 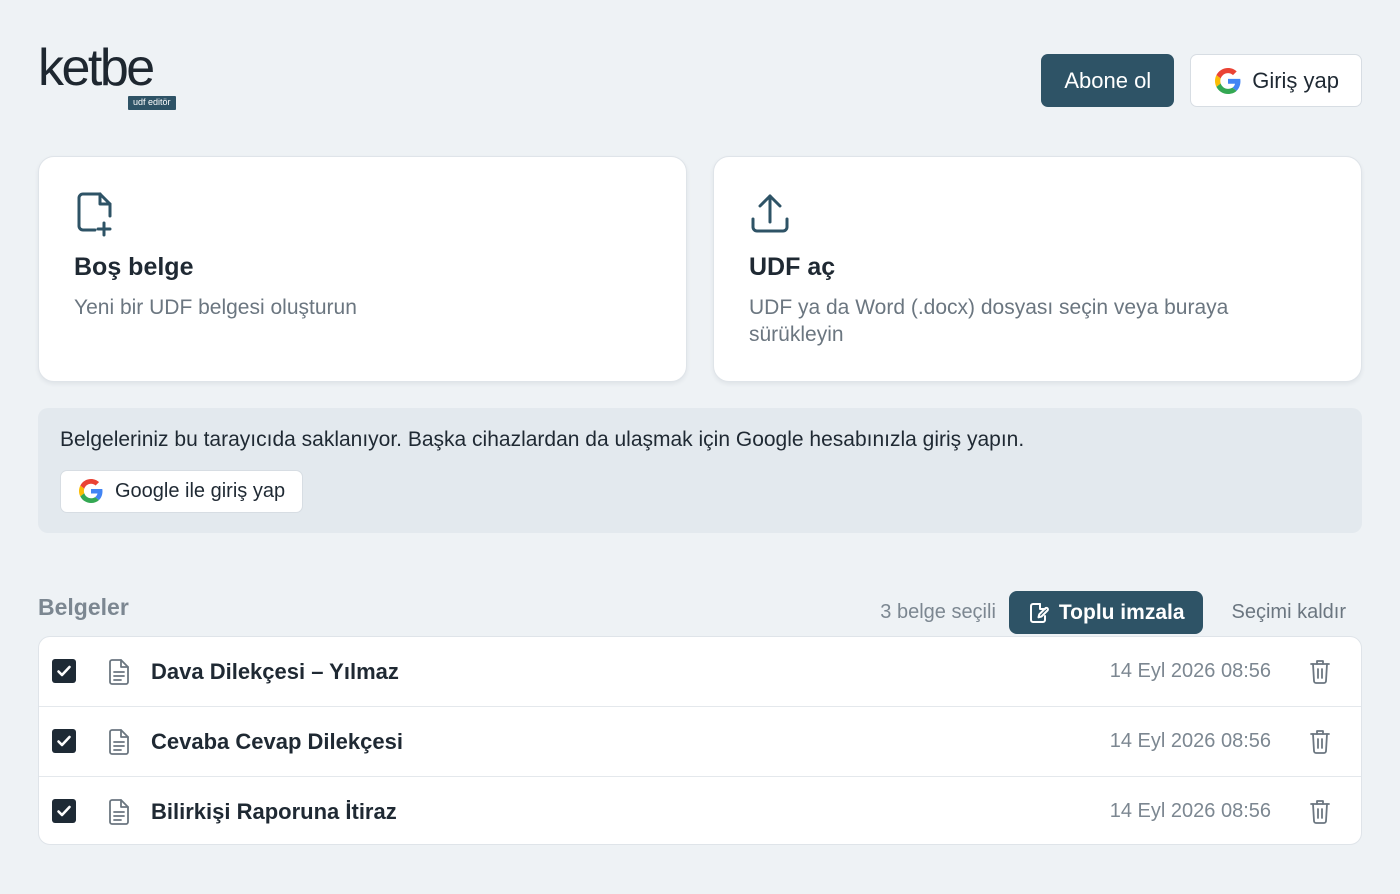 I want to click on selection-count: 3 belge seçili, so click(x=938, y=612).